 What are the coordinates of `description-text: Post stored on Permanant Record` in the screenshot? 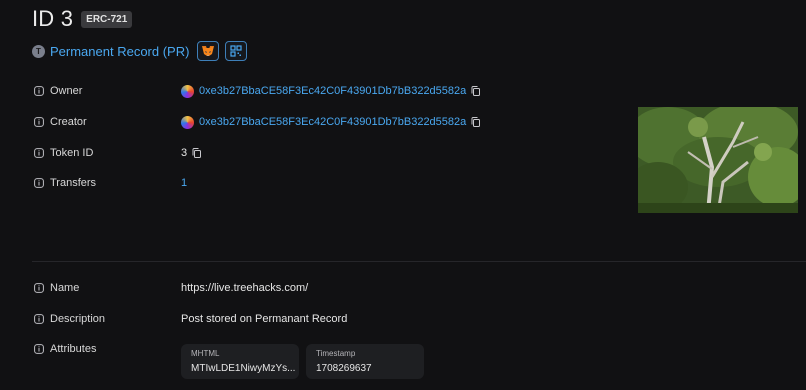 It's located at (264, 319).